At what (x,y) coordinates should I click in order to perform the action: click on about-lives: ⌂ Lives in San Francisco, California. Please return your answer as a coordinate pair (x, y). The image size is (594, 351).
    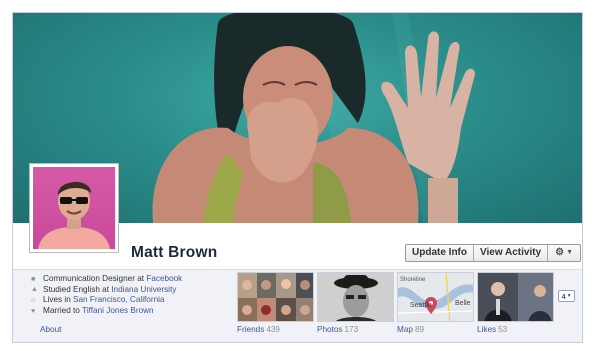
    Looking at the image, I should click on (106, 300).